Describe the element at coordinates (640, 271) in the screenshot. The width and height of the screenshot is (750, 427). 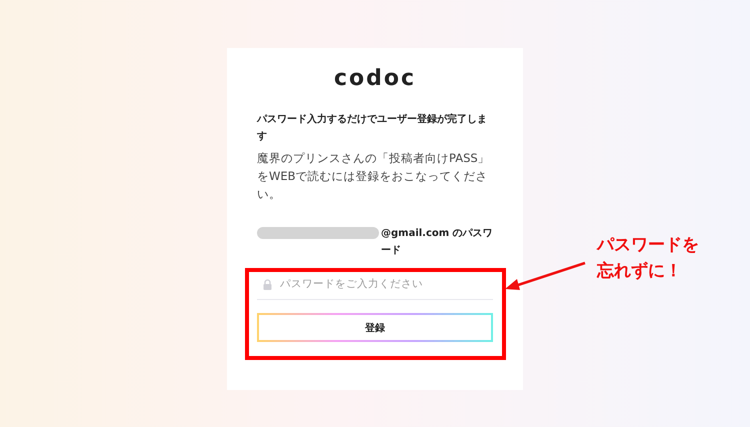
I see `callout-line: 忘れずに！` at that location.